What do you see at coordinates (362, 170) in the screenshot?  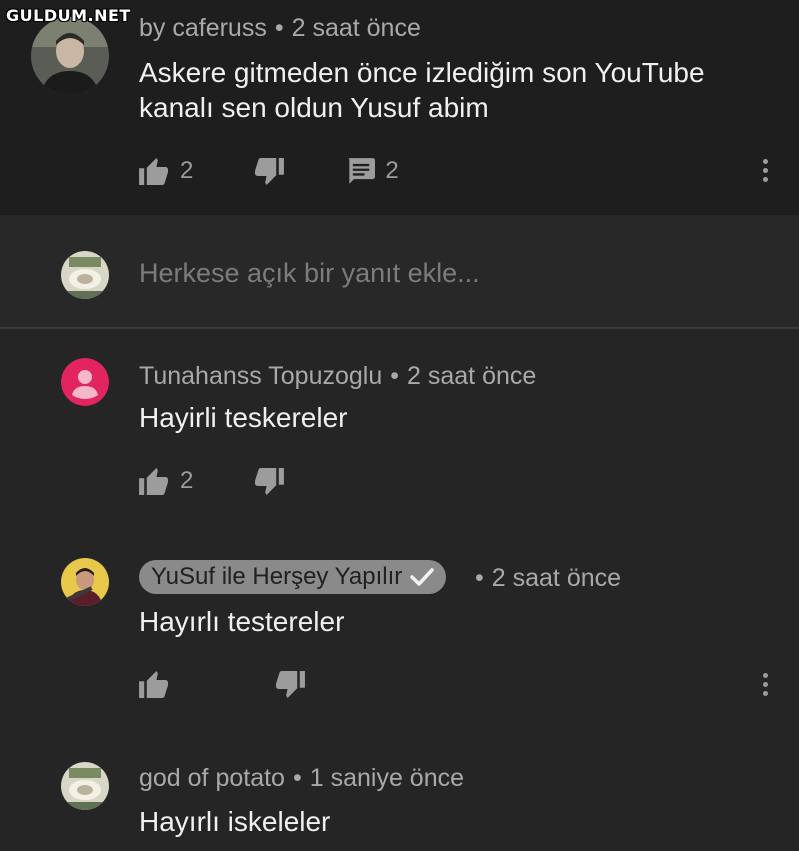 I see `comment-icon` at bounding box center [362, 170].